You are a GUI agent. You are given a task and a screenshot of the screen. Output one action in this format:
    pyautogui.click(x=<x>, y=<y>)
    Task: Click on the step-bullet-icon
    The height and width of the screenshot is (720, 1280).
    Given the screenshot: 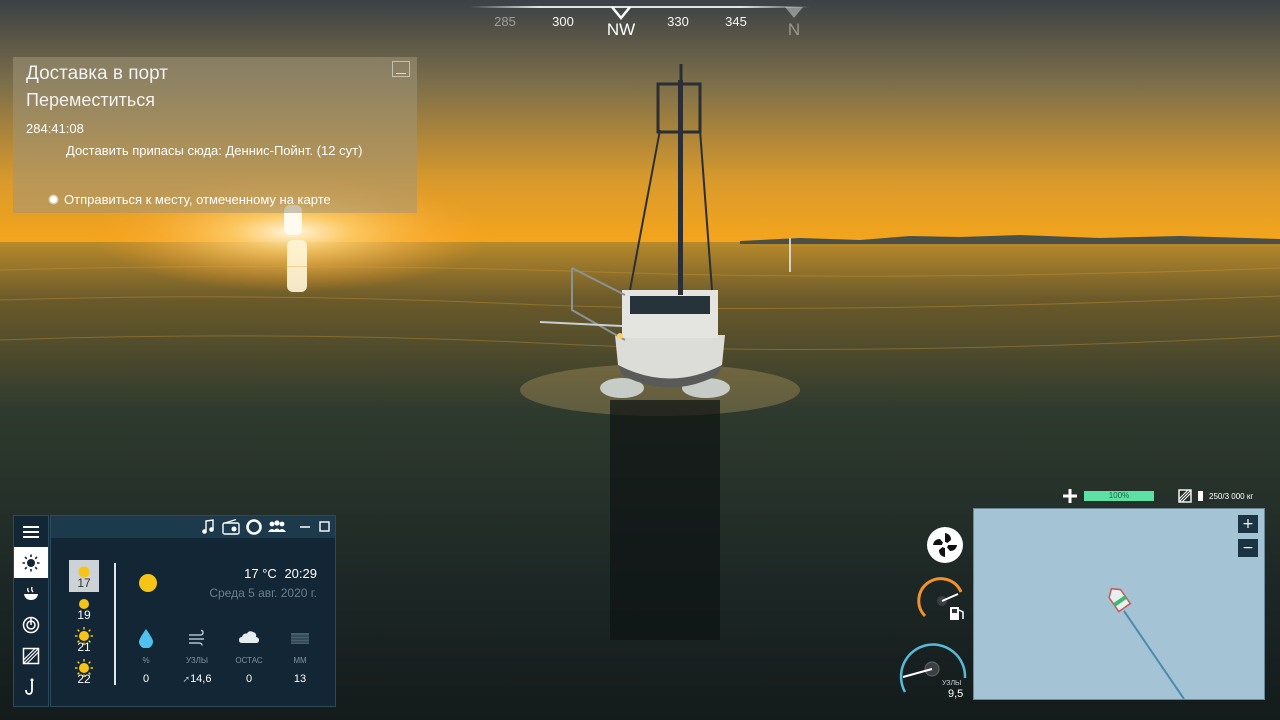 What is the action you would take?
    pyautogui.click(x=53, y=199)
    